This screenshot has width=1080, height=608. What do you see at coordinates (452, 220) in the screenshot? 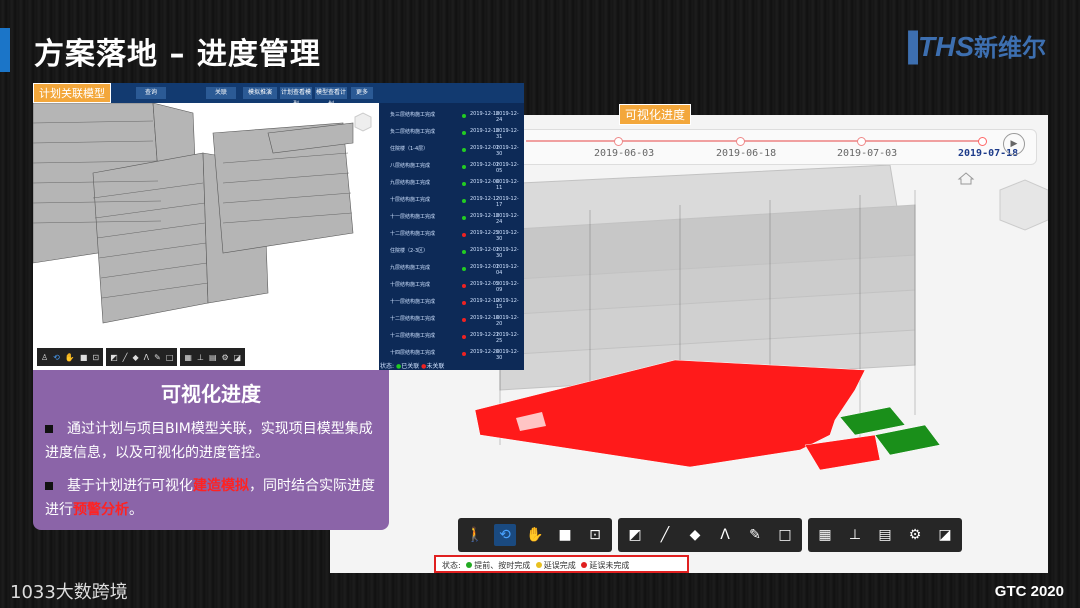
I see `task-row: 十一层结构施工完成 2019-12-18 2019-12-24` at bounding box center [452, 220].